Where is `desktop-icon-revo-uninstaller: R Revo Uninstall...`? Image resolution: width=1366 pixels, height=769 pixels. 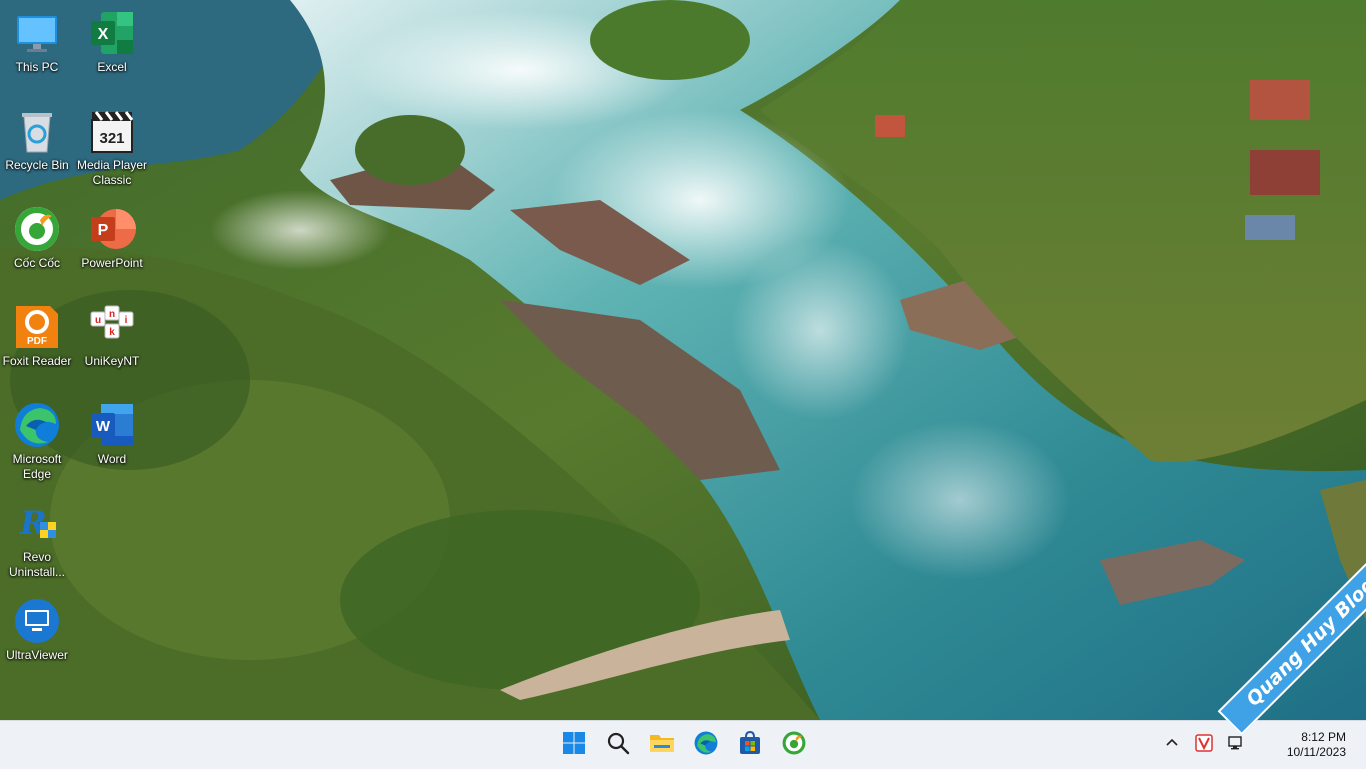 desktop-icon-revo-uninstaller: R Revo Uninstall... is located at coordinates (37, 538).